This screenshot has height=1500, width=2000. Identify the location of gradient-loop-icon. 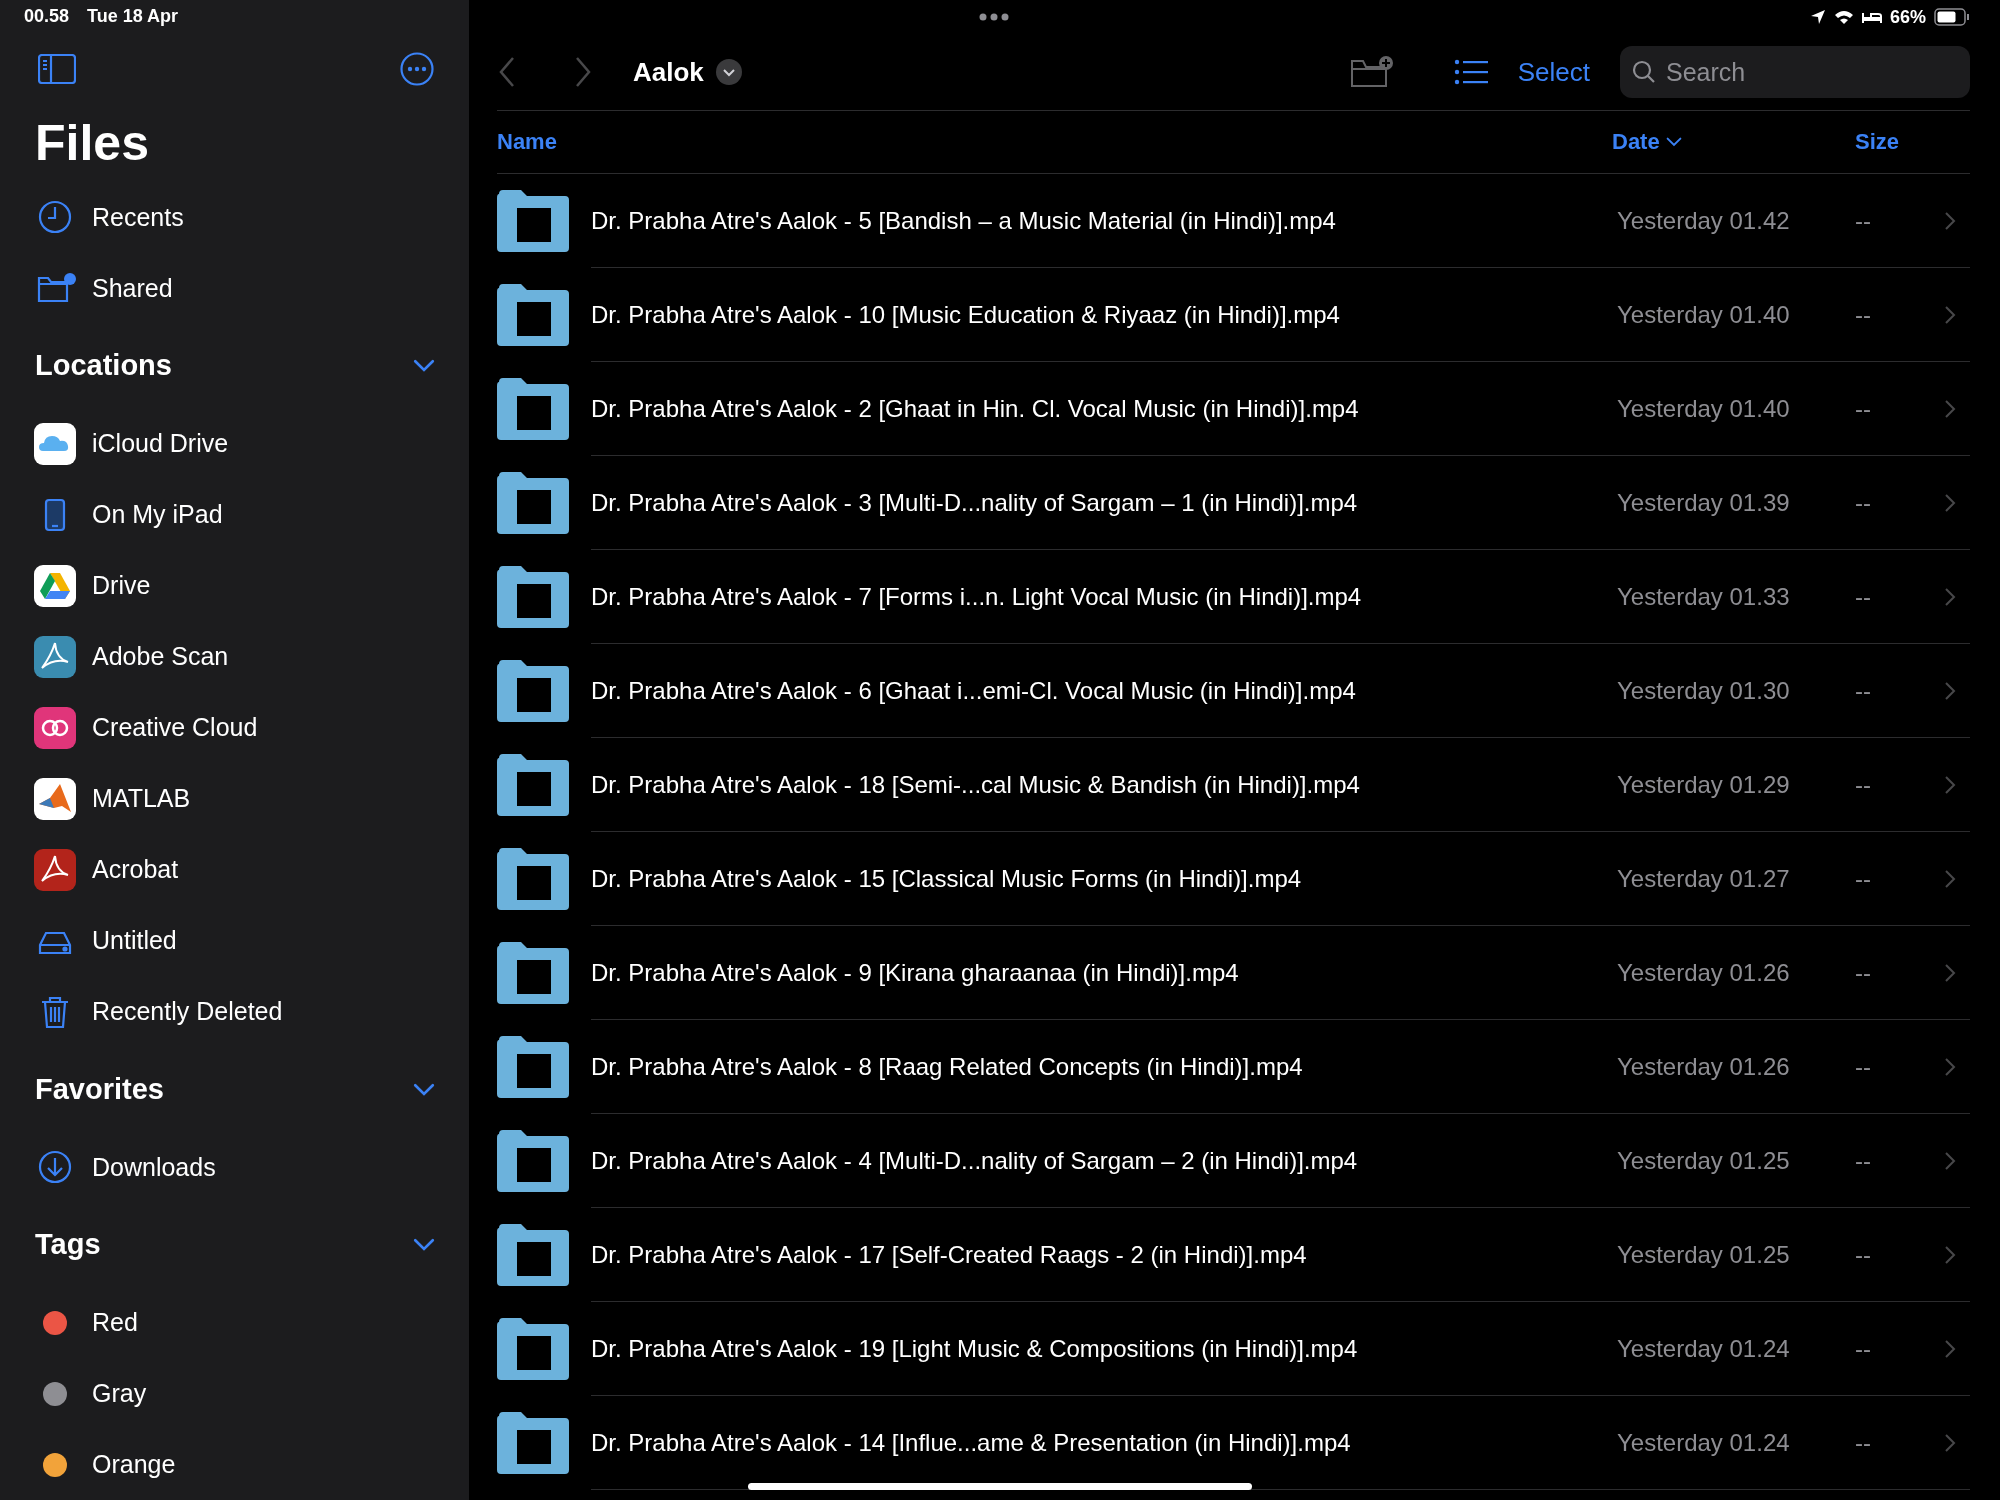
(55, 727).